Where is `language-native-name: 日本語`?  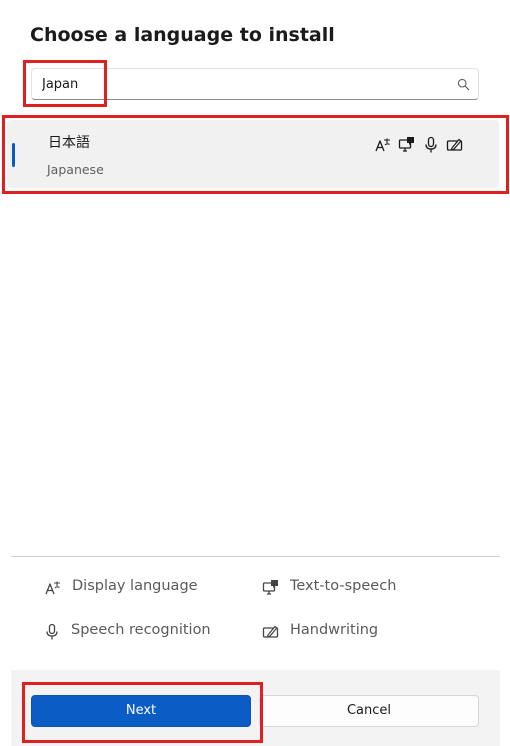 language-native-name: 日本語 is located at coordinates (69, 143).